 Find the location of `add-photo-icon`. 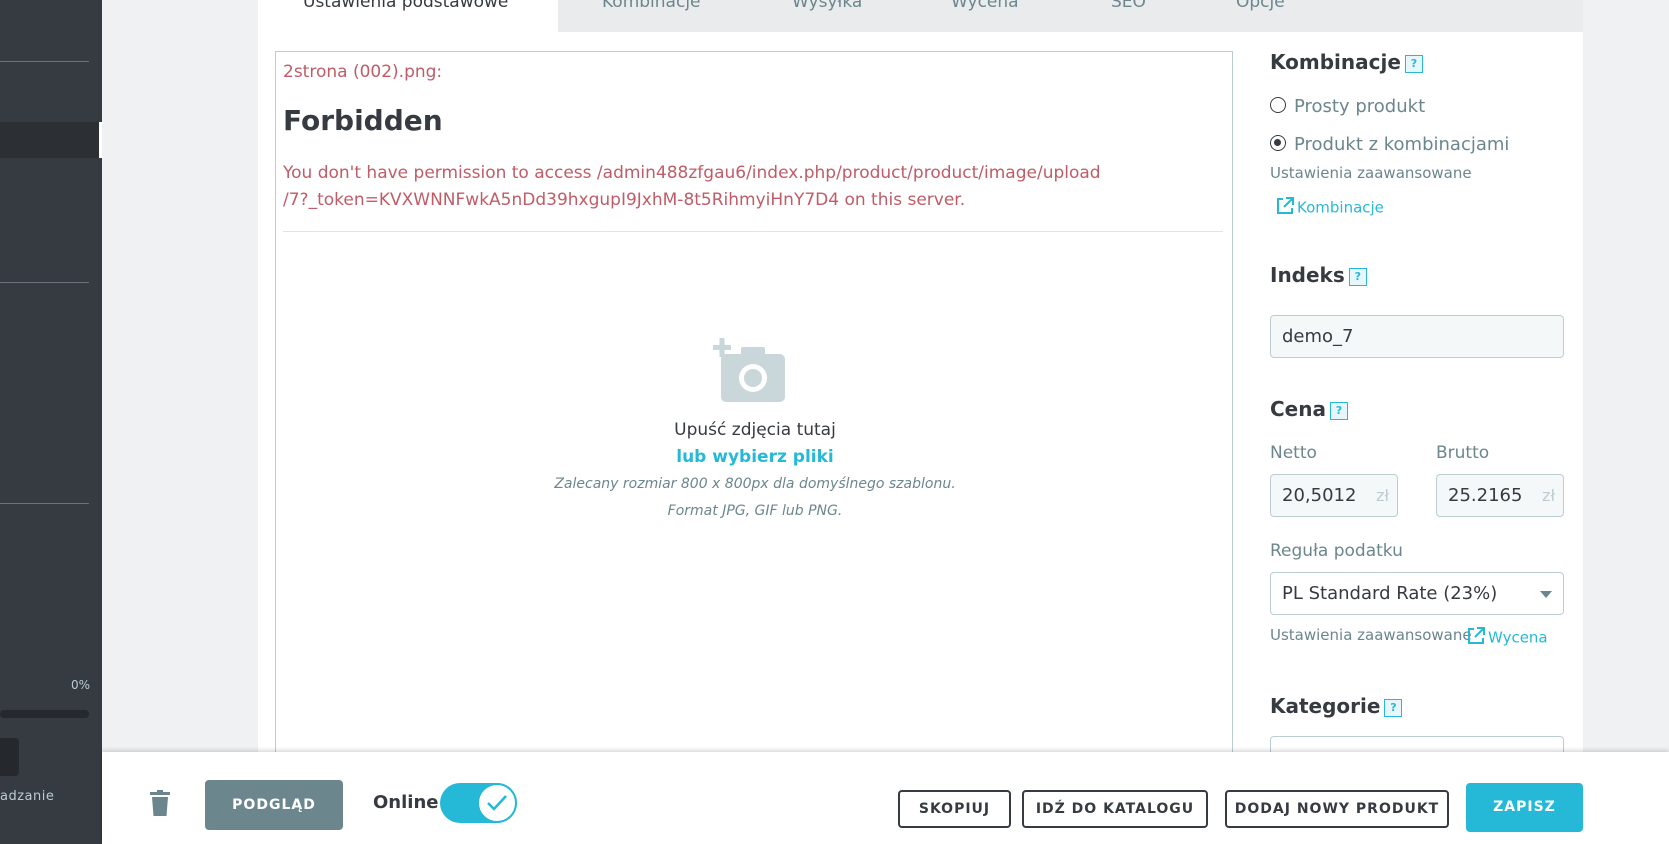

add-photo-icon is located at coordinates (751, 374).